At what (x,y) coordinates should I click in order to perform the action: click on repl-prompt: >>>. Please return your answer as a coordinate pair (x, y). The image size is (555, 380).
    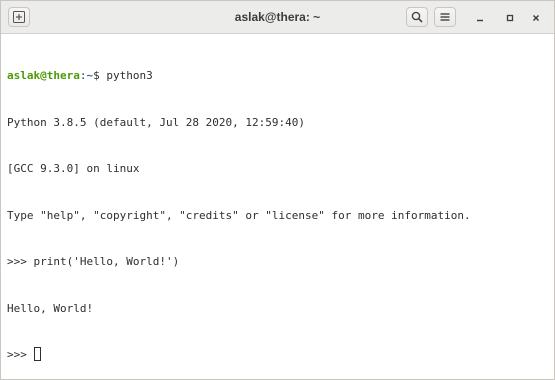
    Looking at the image, I should click on (20, 354).